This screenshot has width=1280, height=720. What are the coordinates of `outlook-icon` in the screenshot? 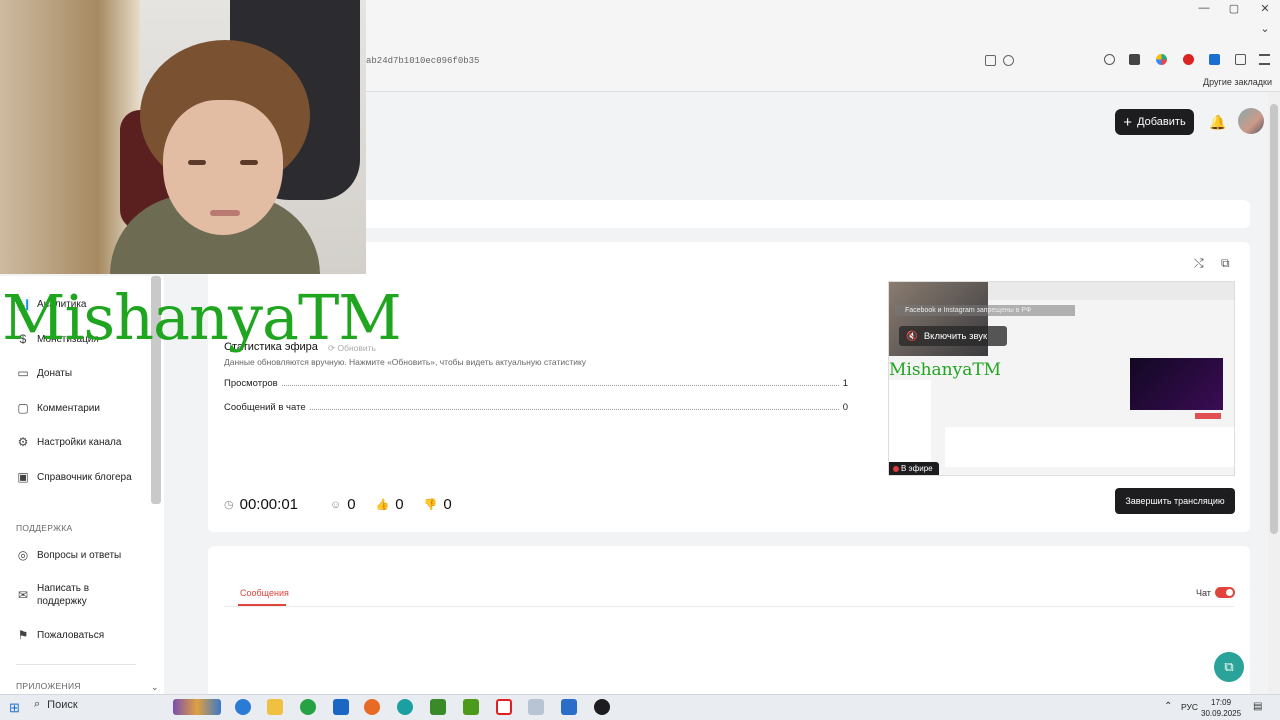 It's located at (341, 707).